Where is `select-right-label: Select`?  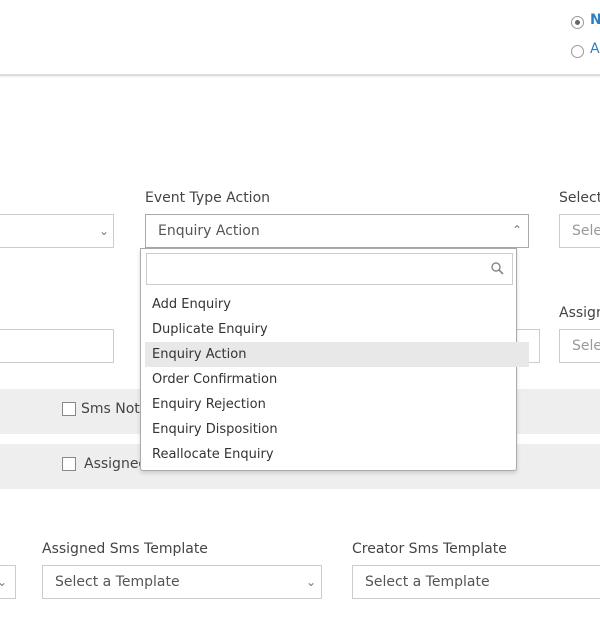 select-right-label: Select is located at coordinates (579, 198).